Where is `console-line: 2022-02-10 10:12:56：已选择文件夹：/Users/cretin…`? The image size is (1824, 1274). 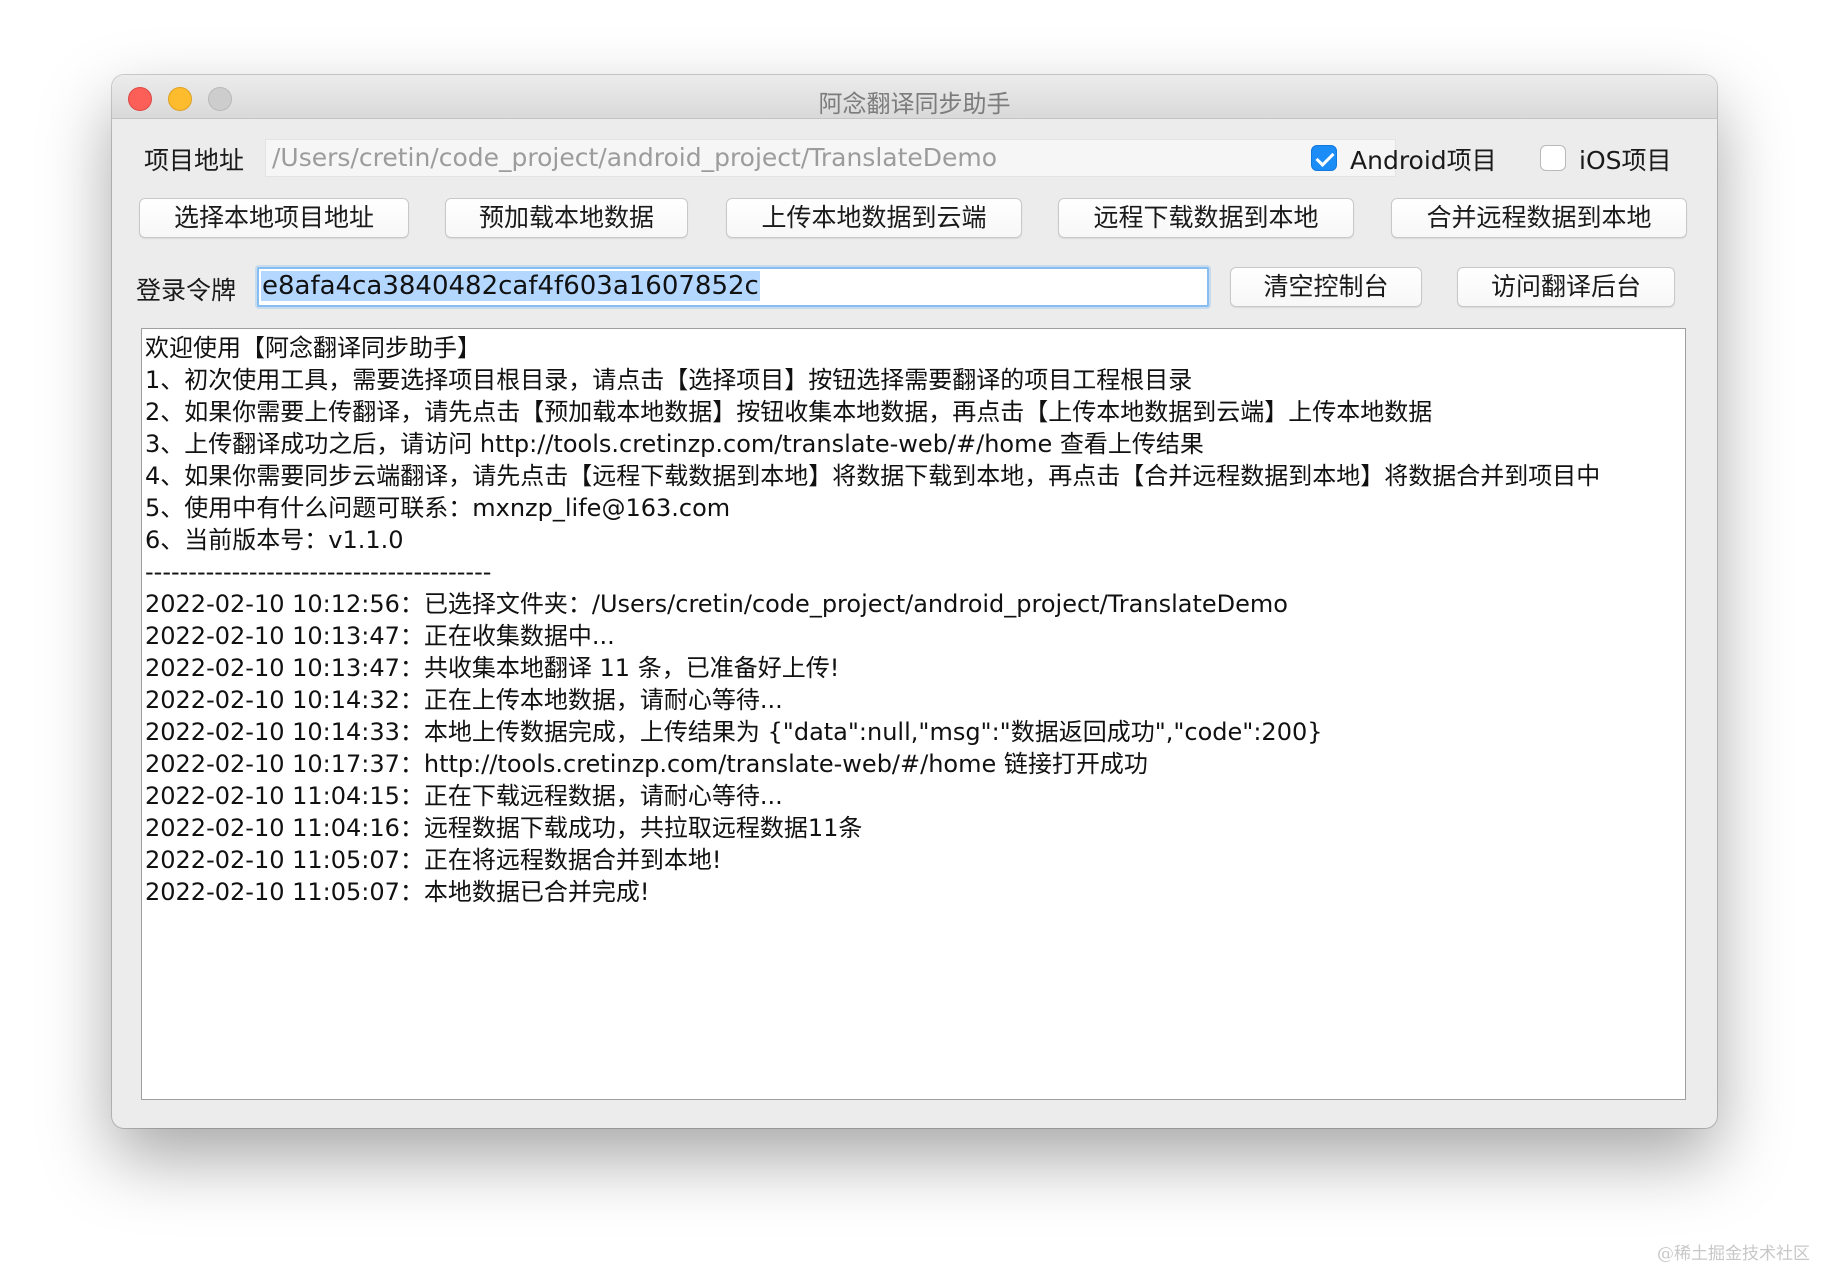 console-line: 2022-02-10 10:12:56：已选择文件夹：/Users/cretin… is located at coordinates (716, 604).